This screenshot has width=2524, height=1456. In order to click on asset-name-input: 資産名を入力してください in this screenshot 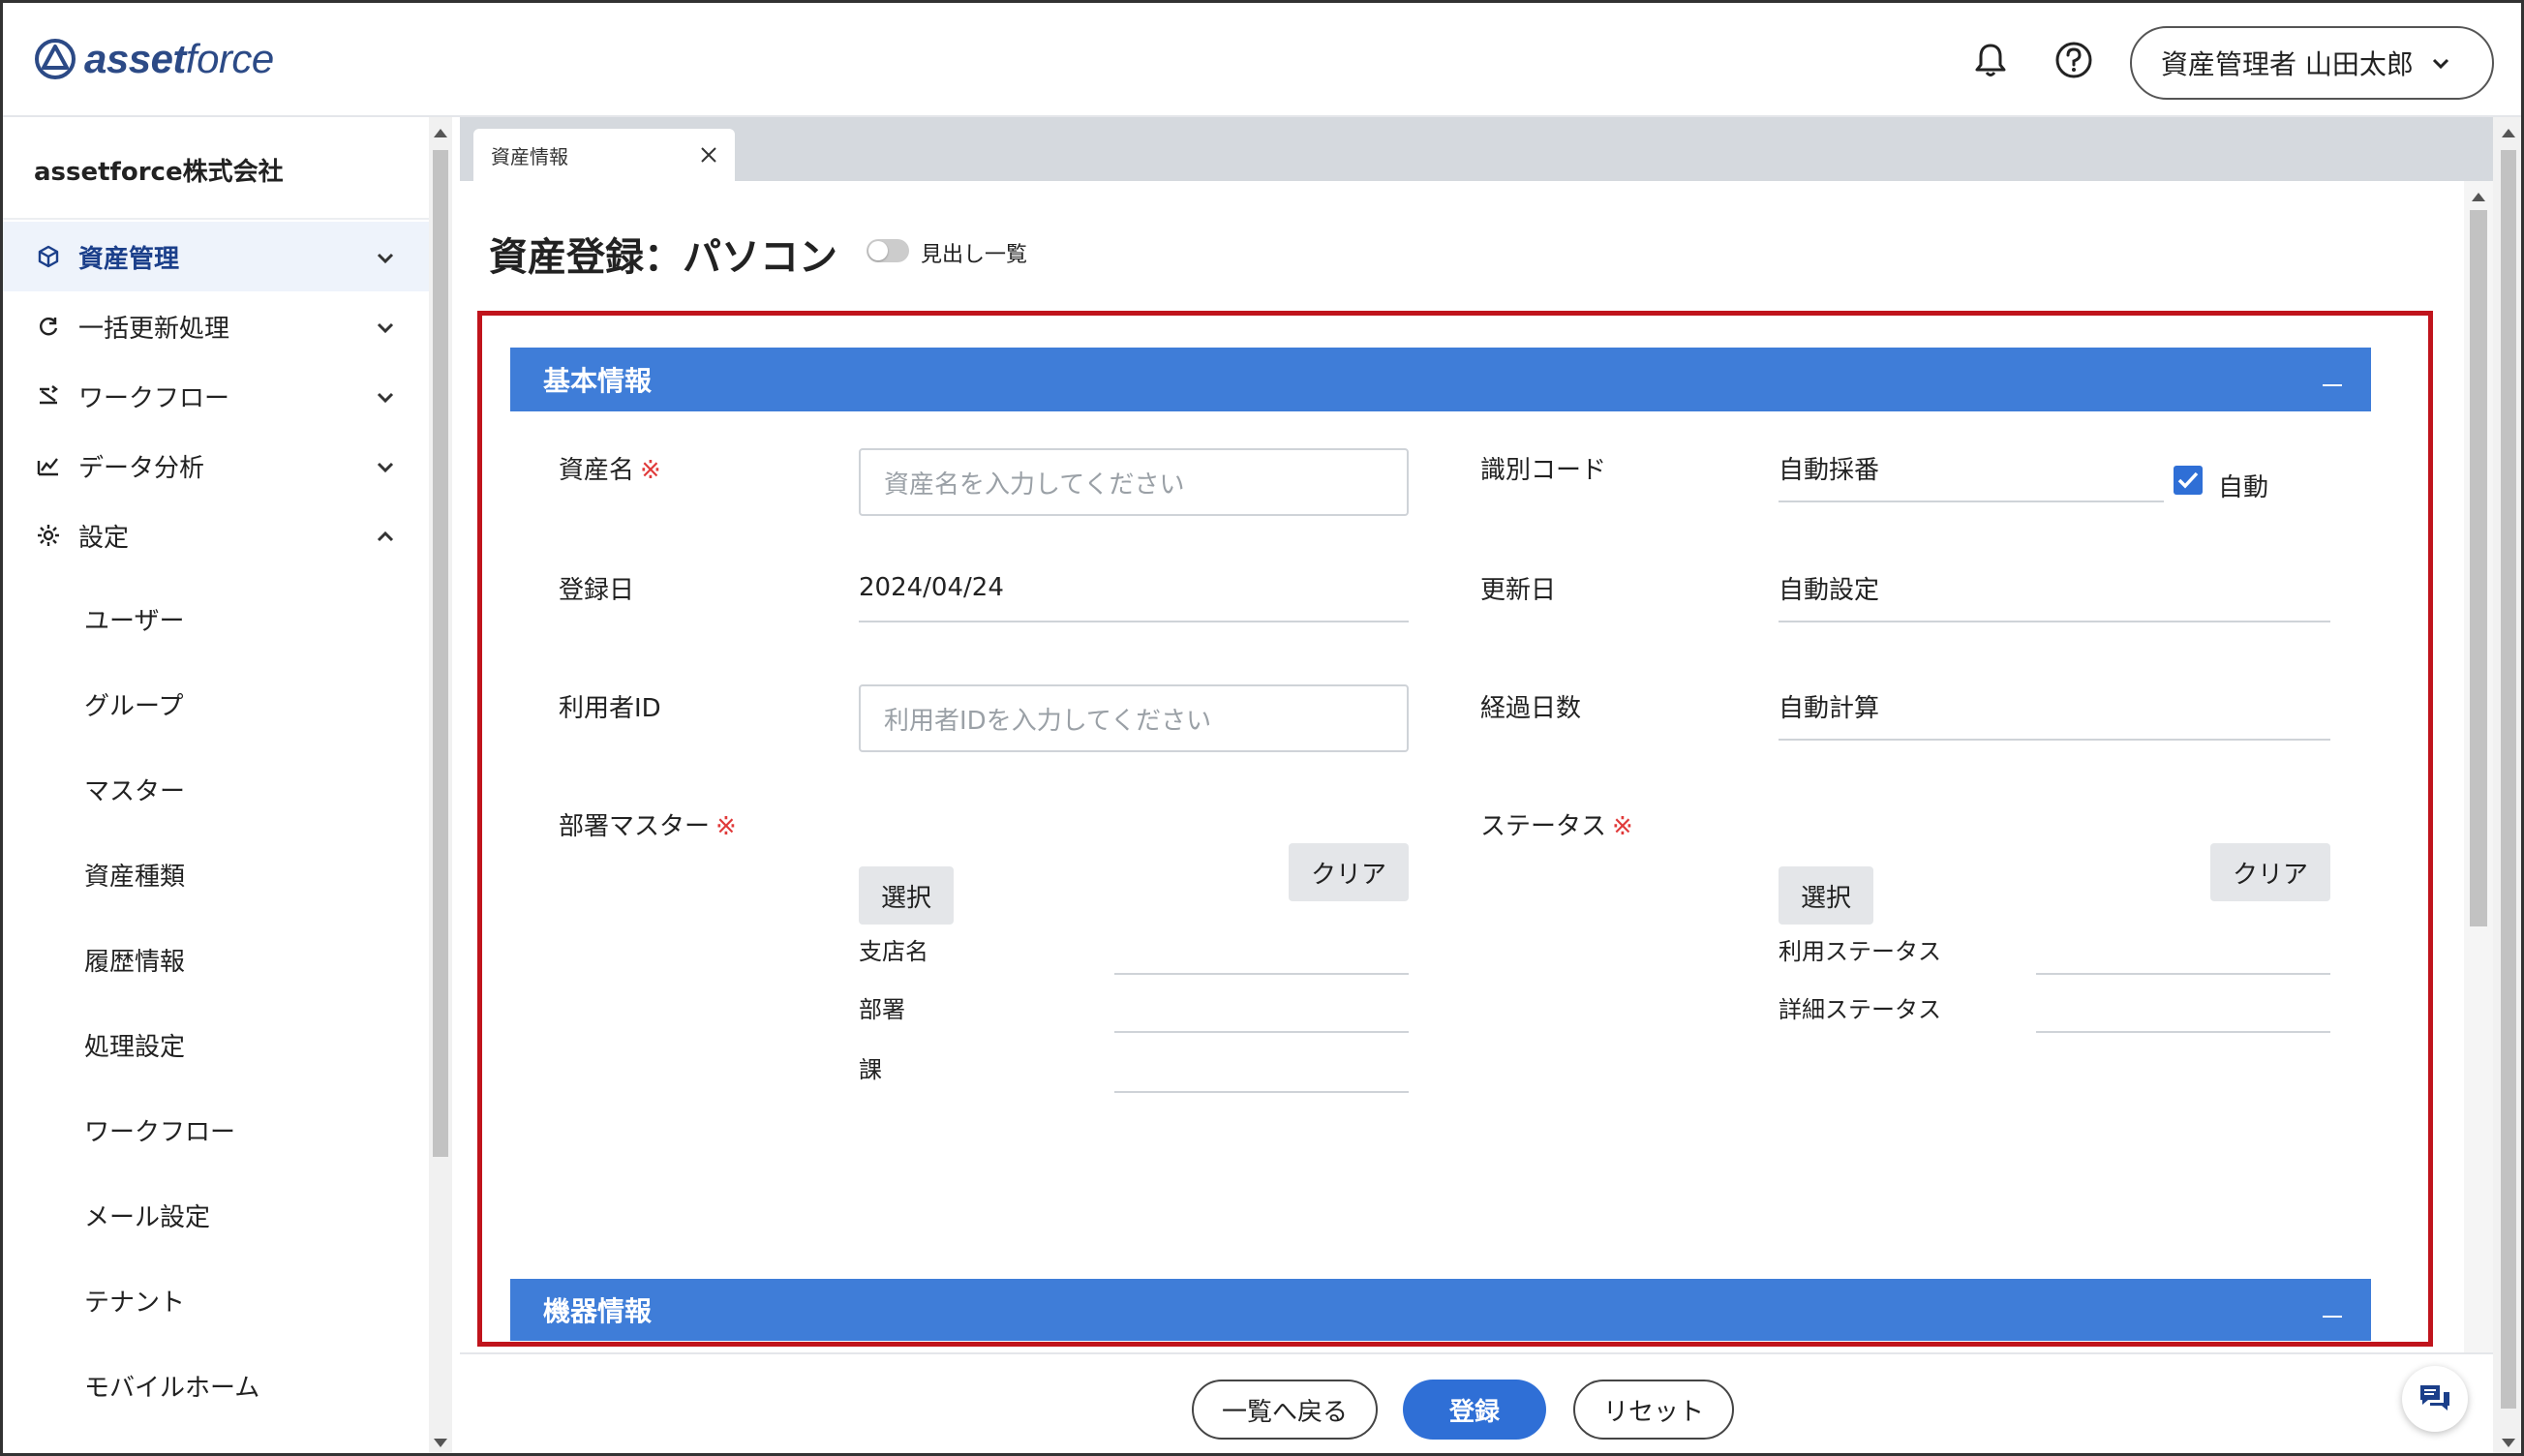, I will do `click(1134, 482)`.